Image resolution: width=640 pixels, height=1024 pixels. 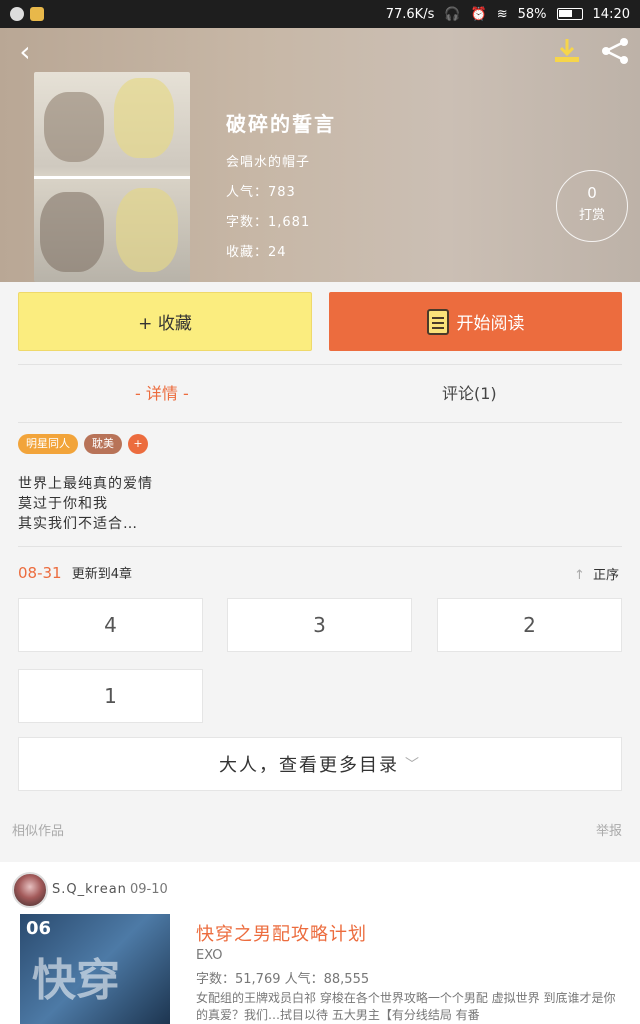 I want to click on cover-divider, so click(x=112, y=177).